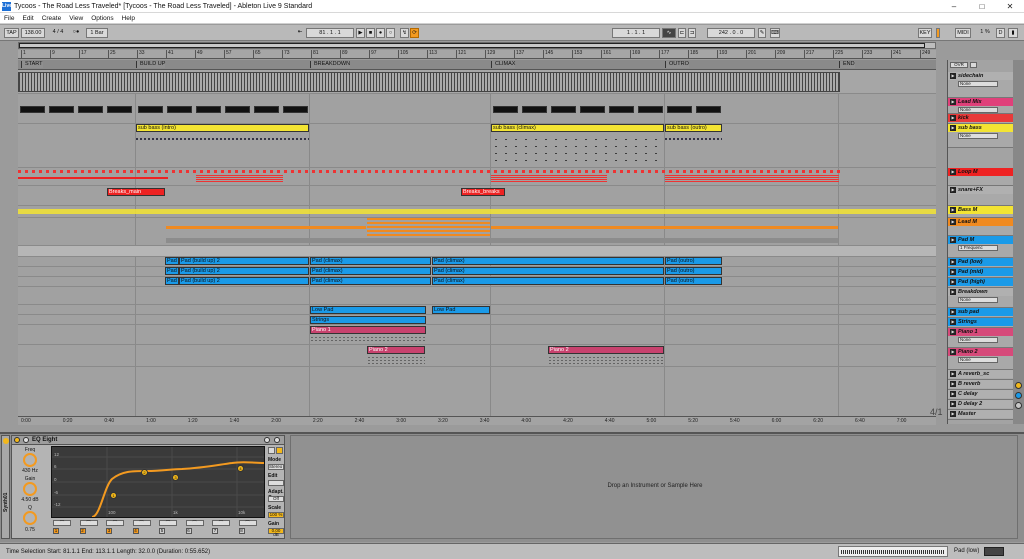  I want to click on close-icon: ✕, so click(1010, 6).